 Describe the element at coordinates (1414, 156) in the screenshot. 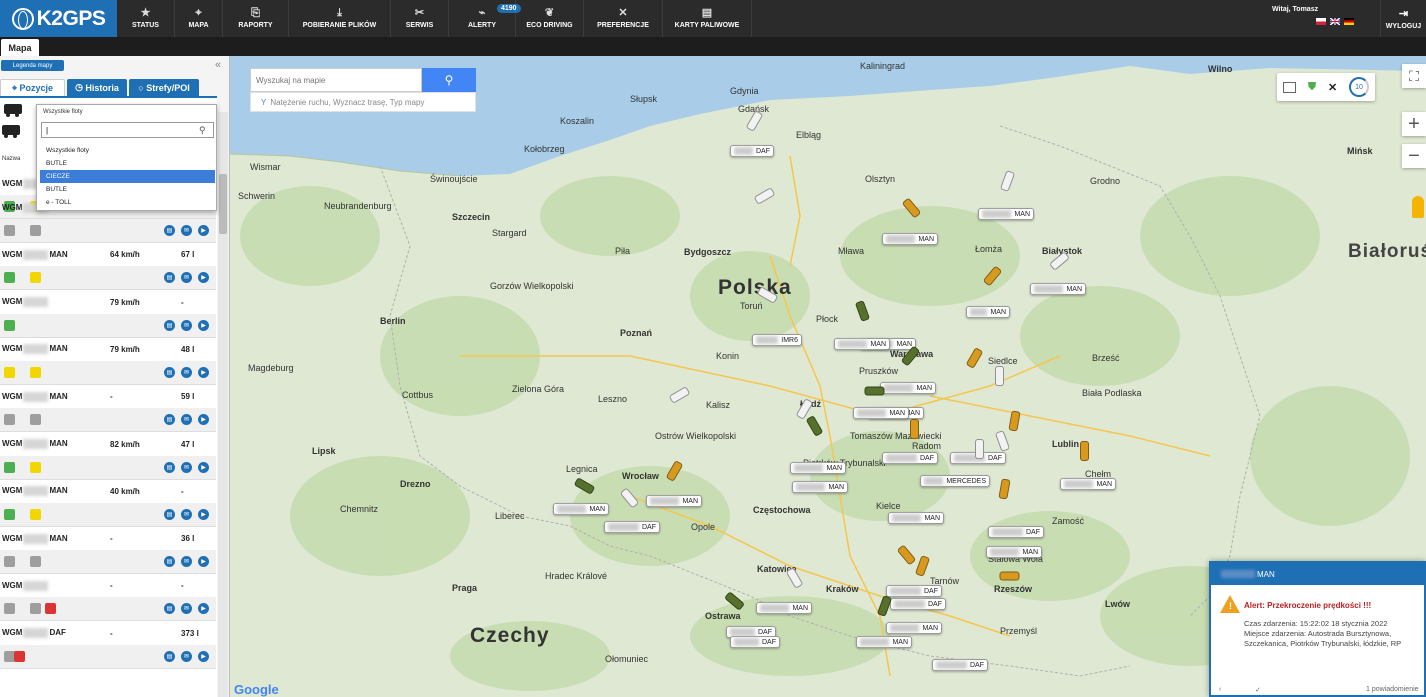

I see `zoom-out-button: −` at that location.